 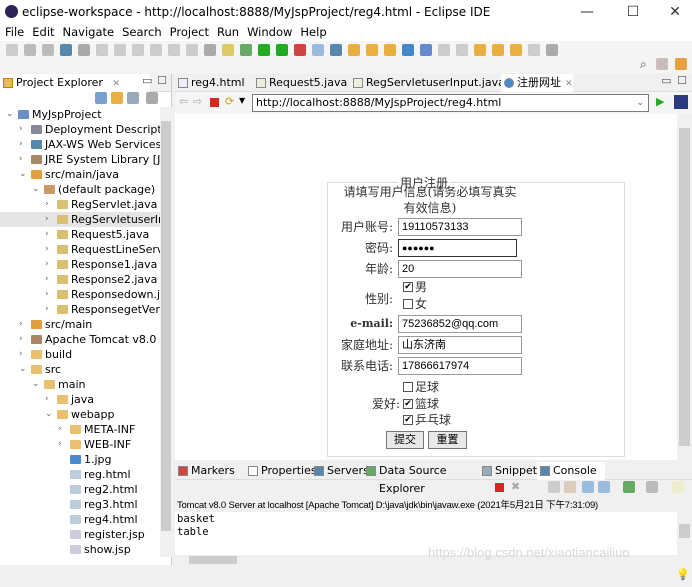 I want to click on menu-file: File, so click(x=14, y=32).